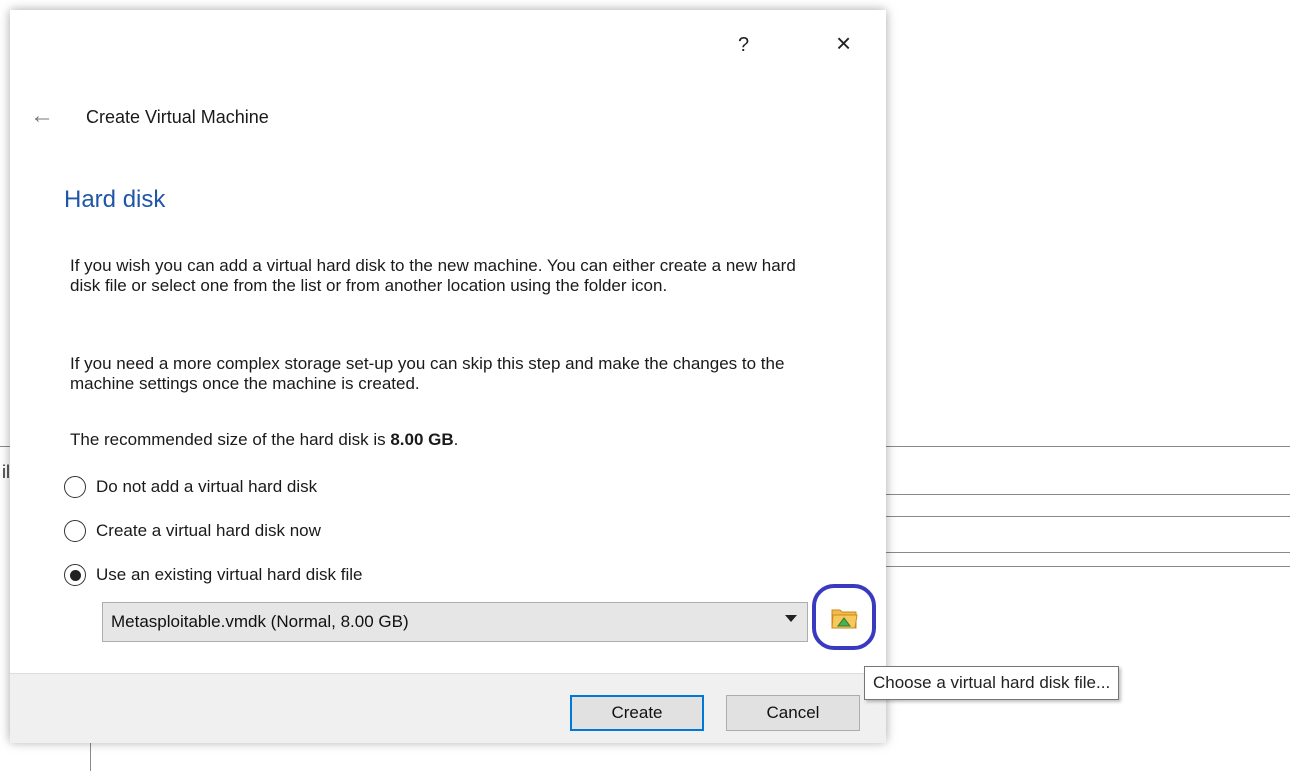 This screenshot has width=1290, height=771. What do you see at coordinates (42, 116) in the screenshot?
I see `back-arrow-icon: ←` at bounding box center [42, 116].